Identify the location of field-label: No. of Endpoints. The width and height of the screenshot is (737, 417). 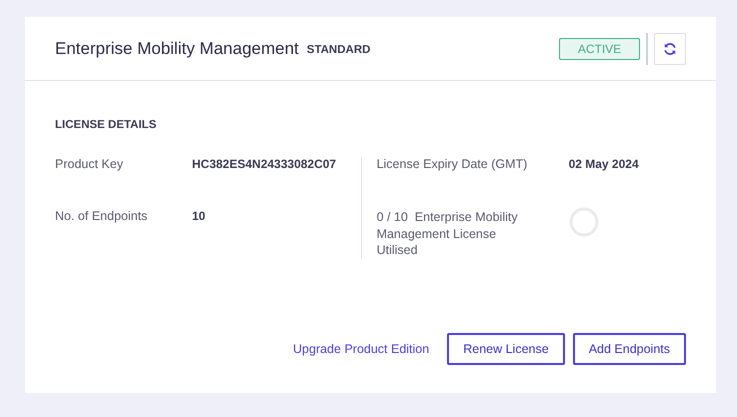
(101, 216).